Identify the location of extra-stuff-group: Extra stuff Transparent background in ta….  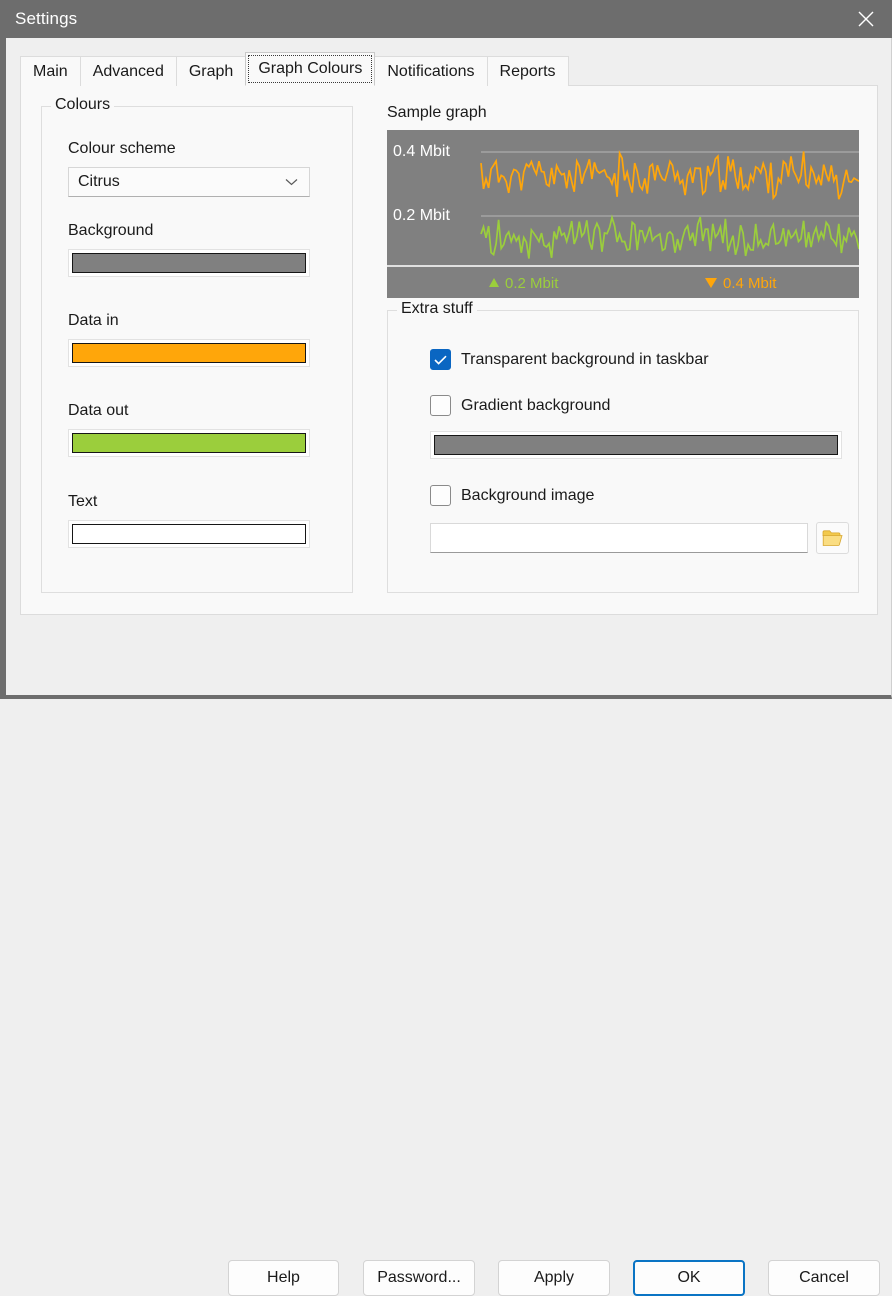
(623, 446).